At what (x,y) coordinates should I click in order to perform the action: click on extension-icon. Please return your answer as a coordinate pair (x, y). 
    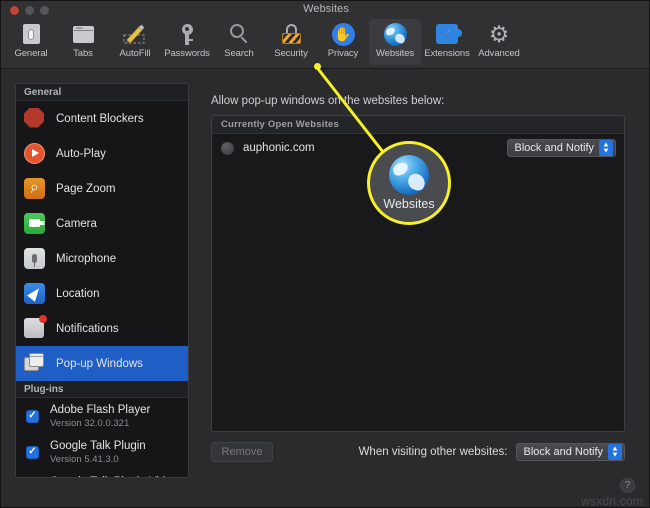
    Looking at the image, I should click on (448, 34).